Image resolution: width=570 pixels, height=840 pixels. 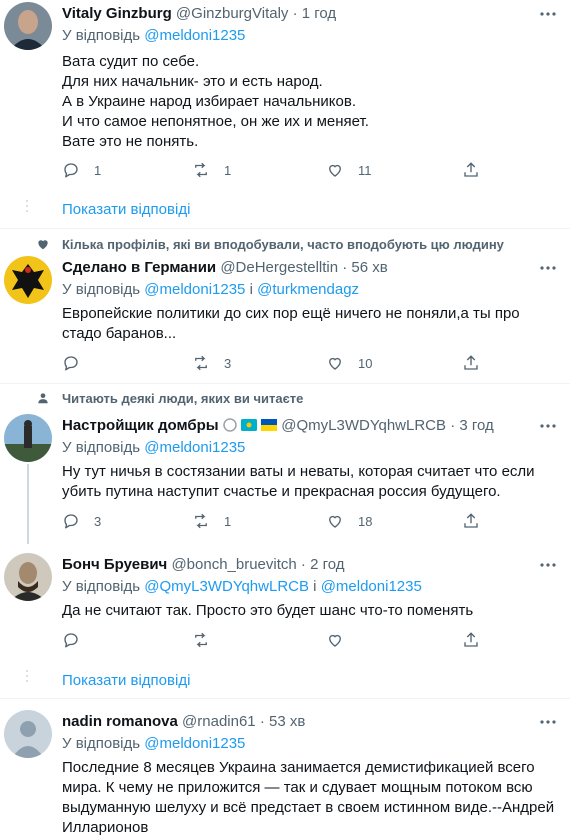 I want to click on person-icon, so click(x=43, y=398).